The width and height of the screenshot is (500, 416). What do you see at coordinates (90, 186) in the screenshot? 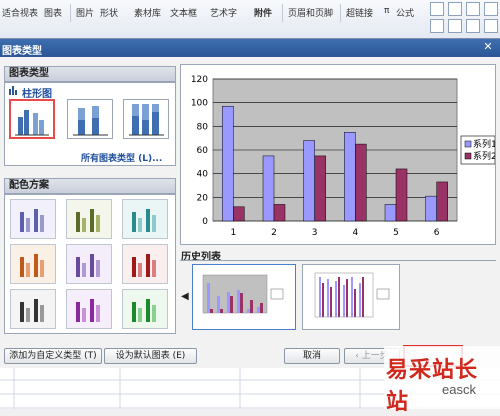
I see `color-scheme-header: 配色方案` at bounding box center [90, 186].